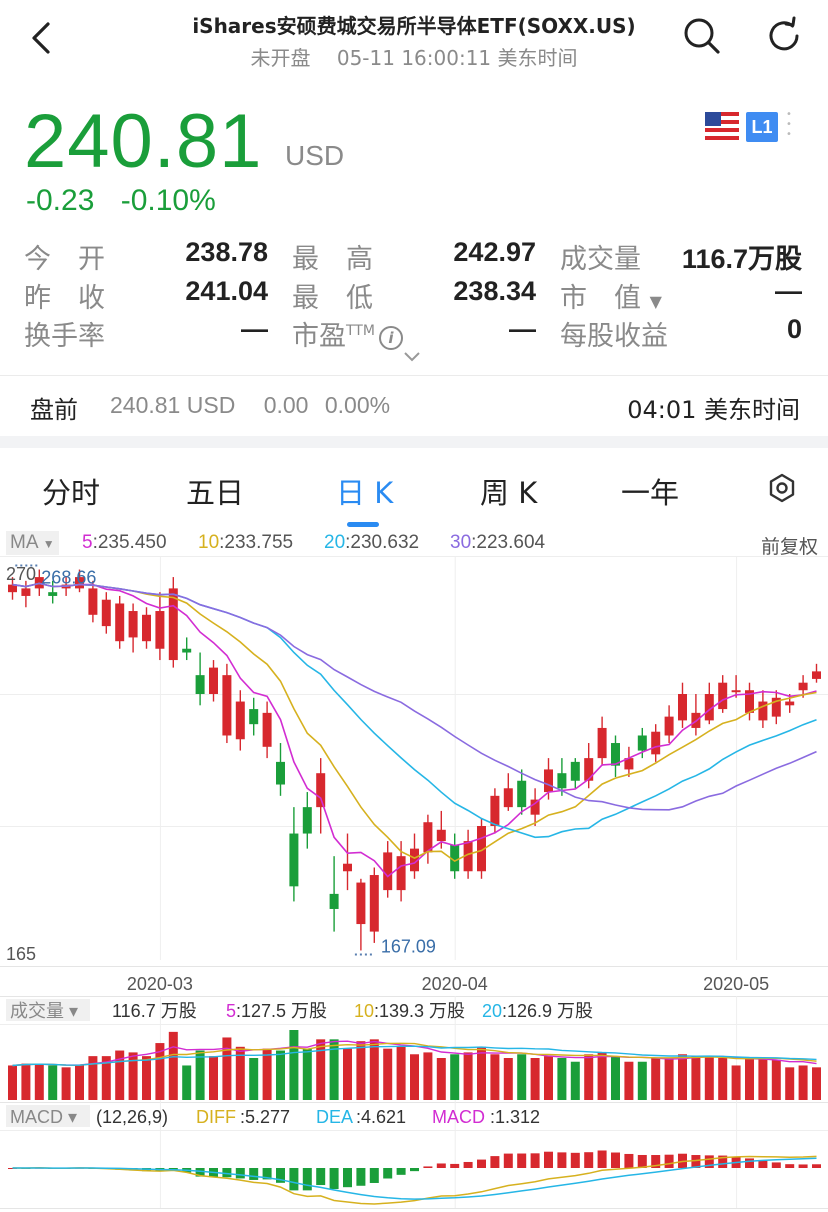 Image resolution: width=828 pixels, height=1212 pixels. I want to click on pe-ttm: TTM, so click(360, 331).